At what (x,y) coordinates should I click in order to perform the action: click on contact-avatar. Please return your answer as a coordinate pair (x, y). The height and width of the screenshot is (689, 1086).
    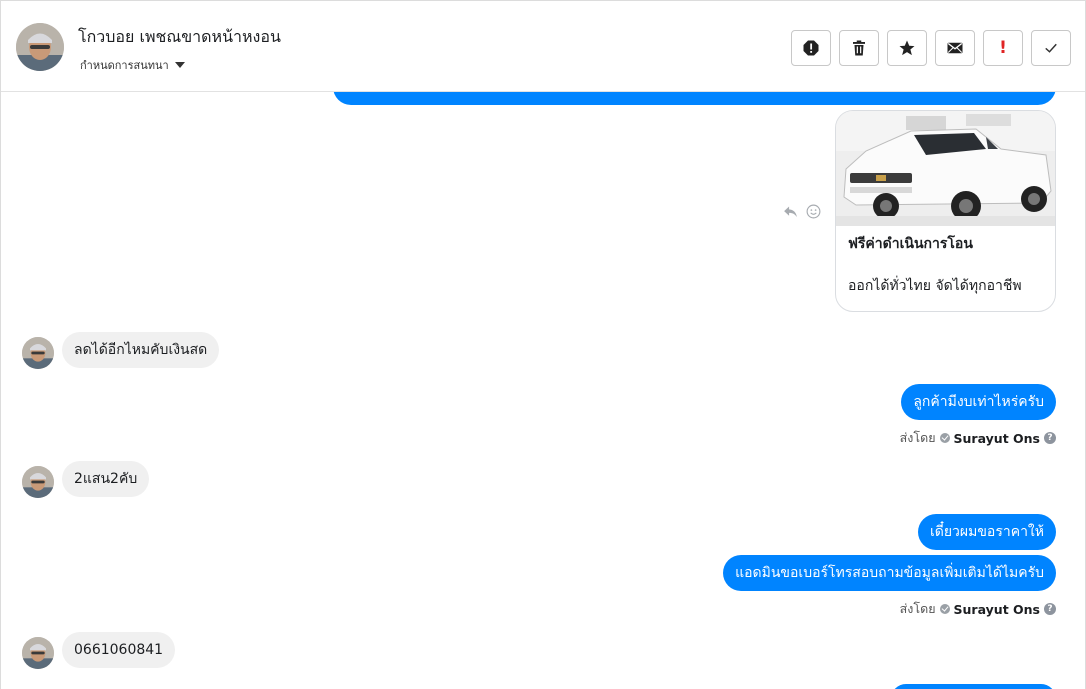
    Looking at the image, I should click on (40, 47).